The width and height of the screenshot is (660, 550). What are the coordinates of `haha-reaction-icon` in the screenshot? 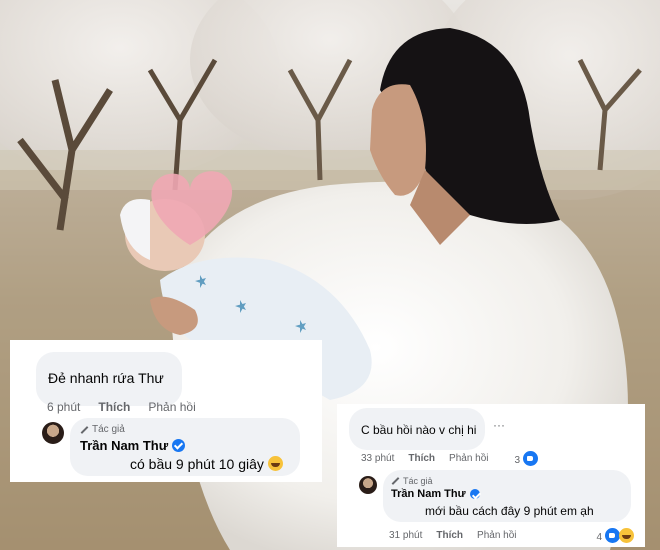 It's located at (626, 535).